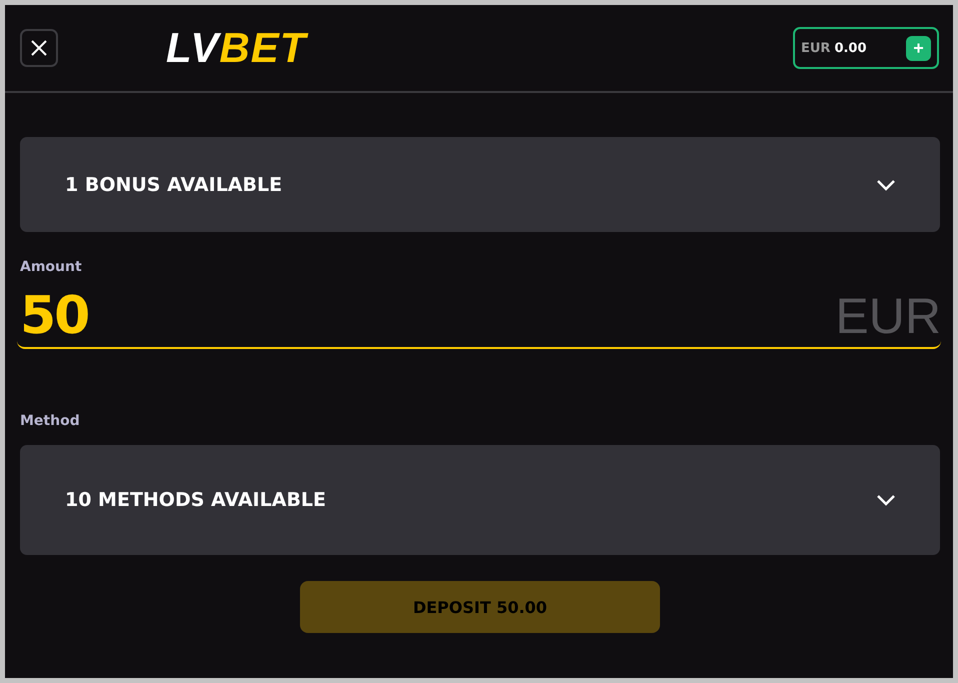 The height and width of the screenshot is (683, 958). What do you see at coordinates (50, 421) in the screenshot?
I see `method-label: Method` at bounding box center [50, 421].